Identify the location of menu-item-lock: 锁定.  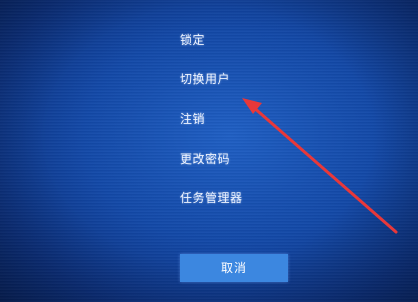
(192, 39).